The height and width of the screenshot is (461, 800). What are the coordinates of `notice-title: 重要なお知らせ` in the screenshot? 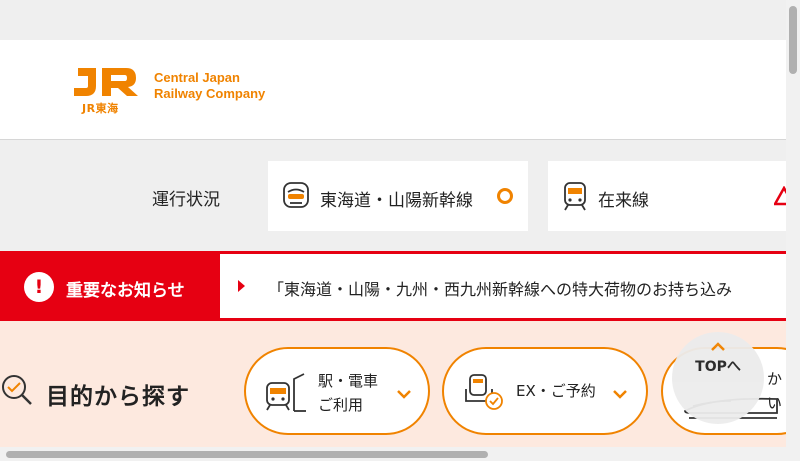 It's located at (125, 291).